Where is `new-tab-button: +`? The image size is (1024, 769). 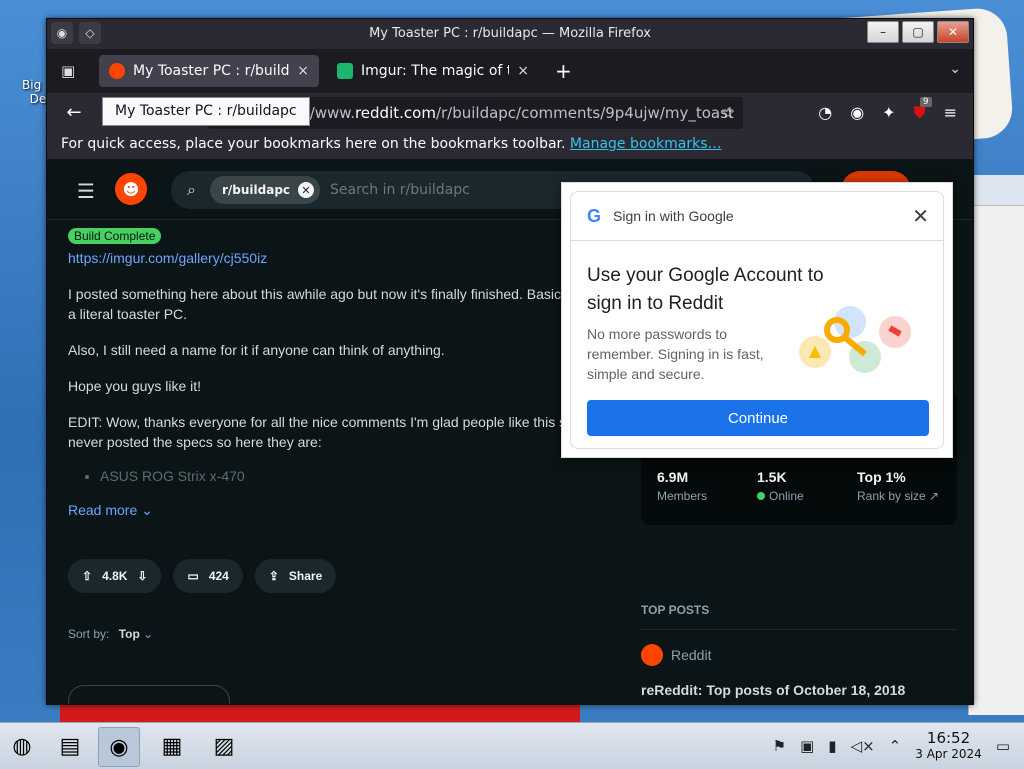
new-tab-button: + is located at coordinates (563, 71).